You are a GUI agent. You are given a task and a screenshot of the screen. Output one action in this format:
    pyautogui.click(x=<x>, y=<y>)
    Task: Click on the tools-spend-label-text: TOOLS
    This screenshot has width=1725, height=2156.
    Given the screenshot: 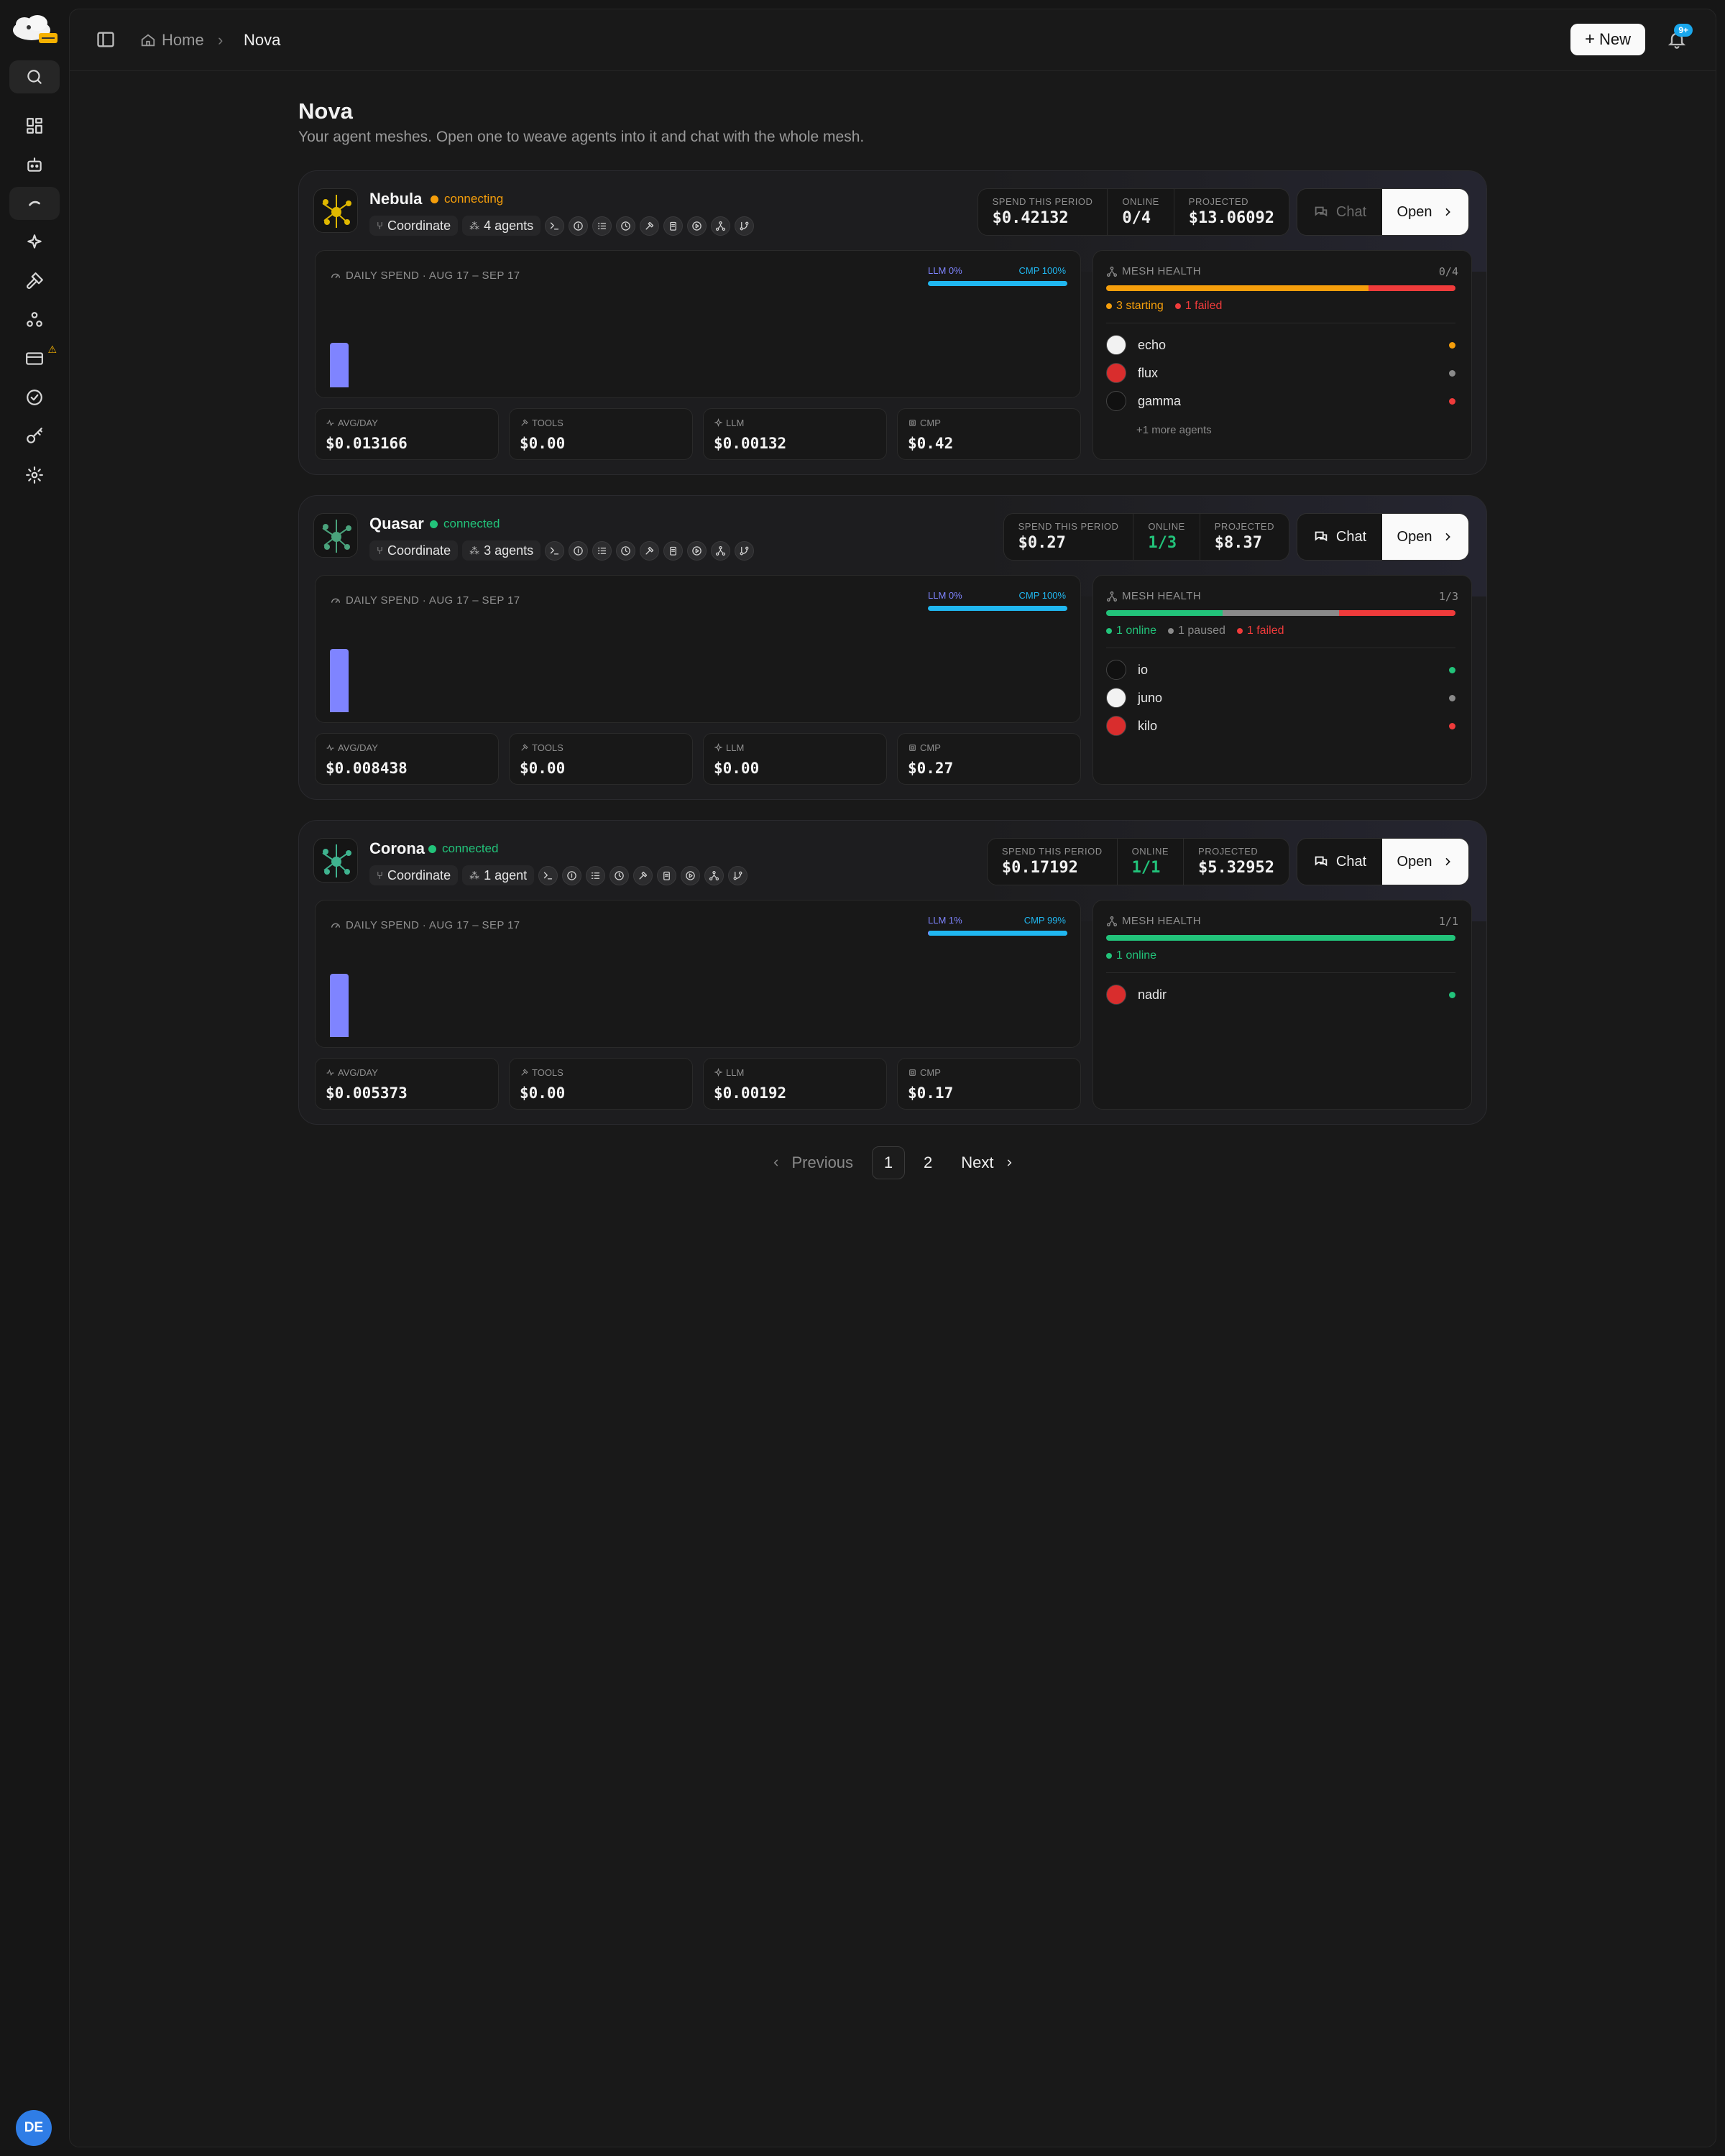 What is the action you would take?
    pyautogui.click(x=548, y=1073)
    